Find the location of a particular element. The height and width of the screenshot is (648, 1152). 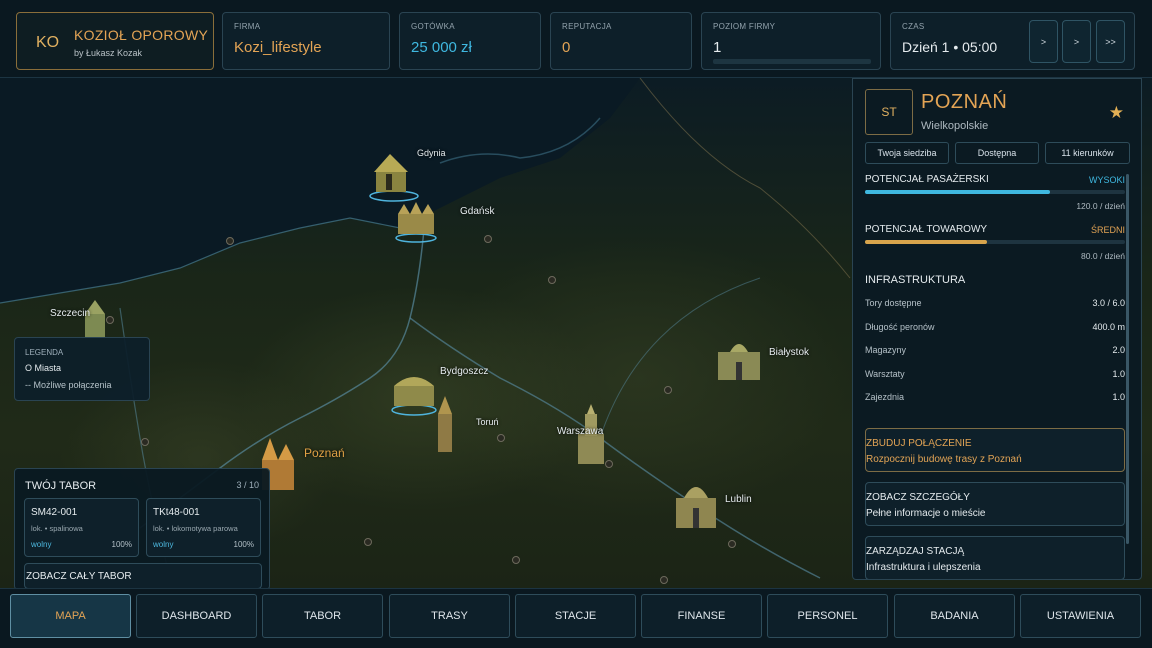

speed-3-button: >> is located at coordinates (1110, 41).